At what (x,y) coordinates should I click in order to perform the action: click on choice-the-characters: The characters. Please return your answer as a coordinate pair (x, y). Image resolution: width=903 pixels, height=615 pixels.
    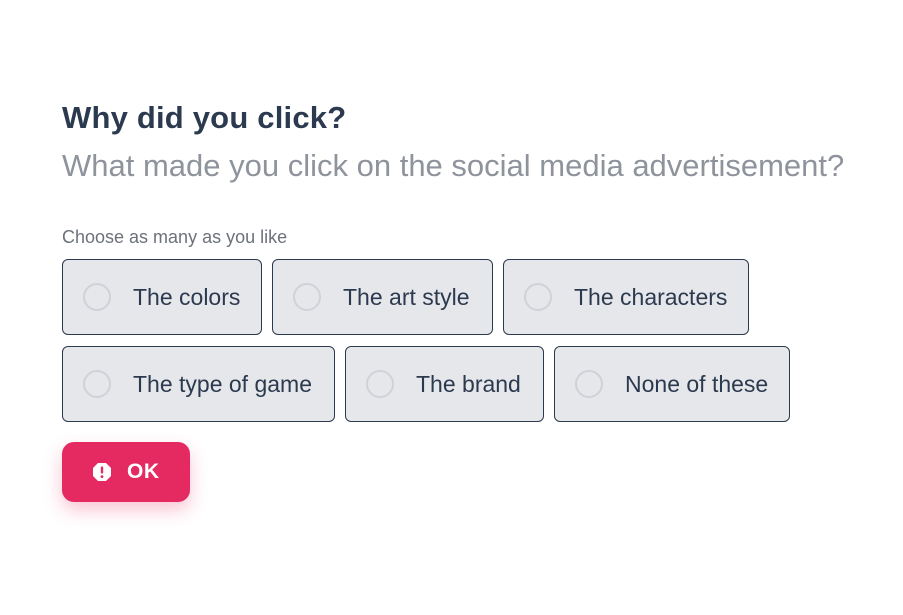
    Looking at the image, I should click on (626, 297).